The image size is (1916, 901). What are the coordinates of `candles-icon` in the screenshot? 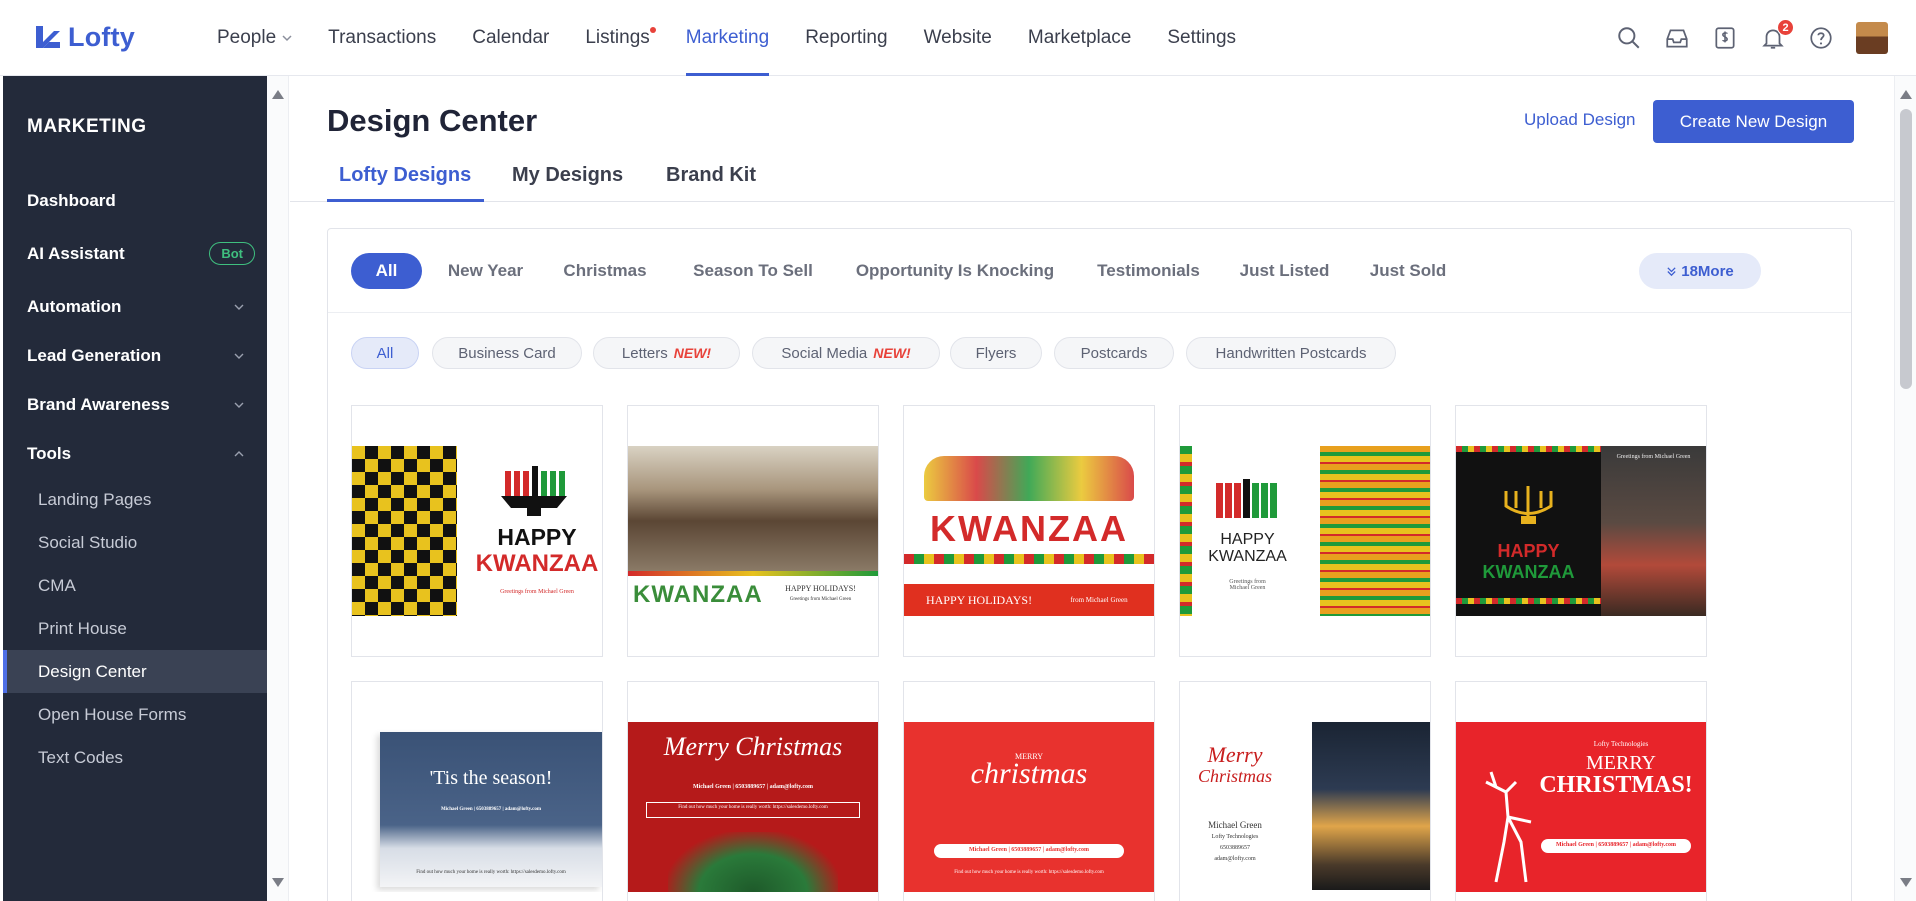 It's located at (1246, 498).